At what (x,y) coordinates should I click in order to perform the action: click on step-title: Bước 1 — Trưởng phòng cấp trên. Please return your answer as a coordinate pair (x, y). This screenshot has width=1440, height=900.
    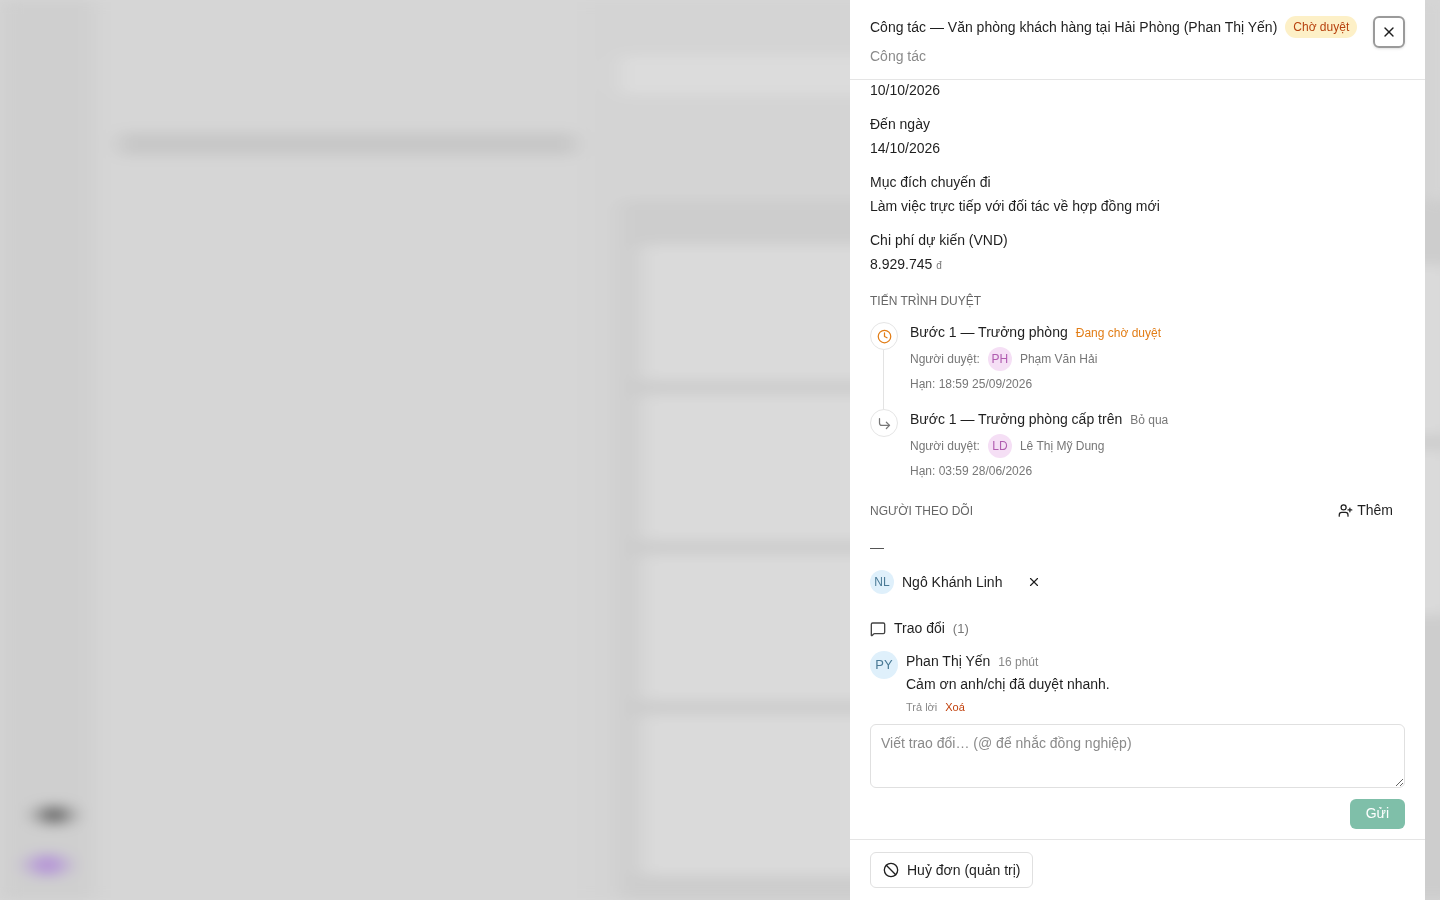
    Looking at the image, I should click on (1016, 419).